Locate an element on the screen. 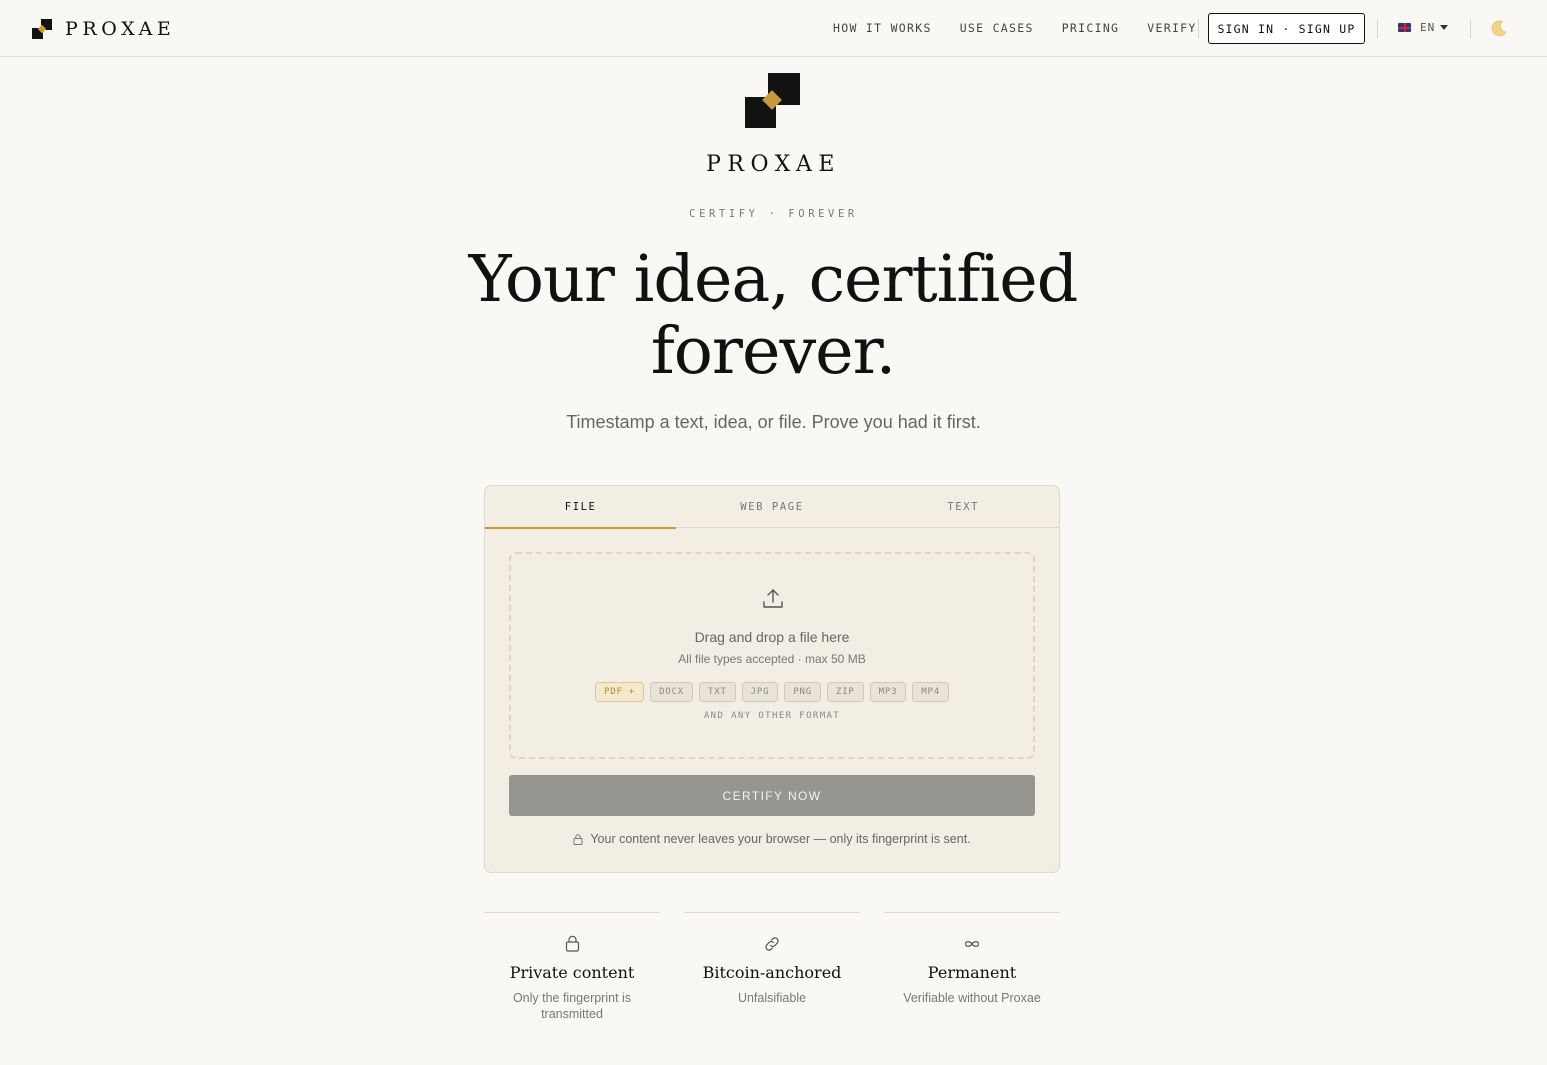 The width and height of the screenshot is (1547, 1065). upload-icon is located at coordinates (773, 598).